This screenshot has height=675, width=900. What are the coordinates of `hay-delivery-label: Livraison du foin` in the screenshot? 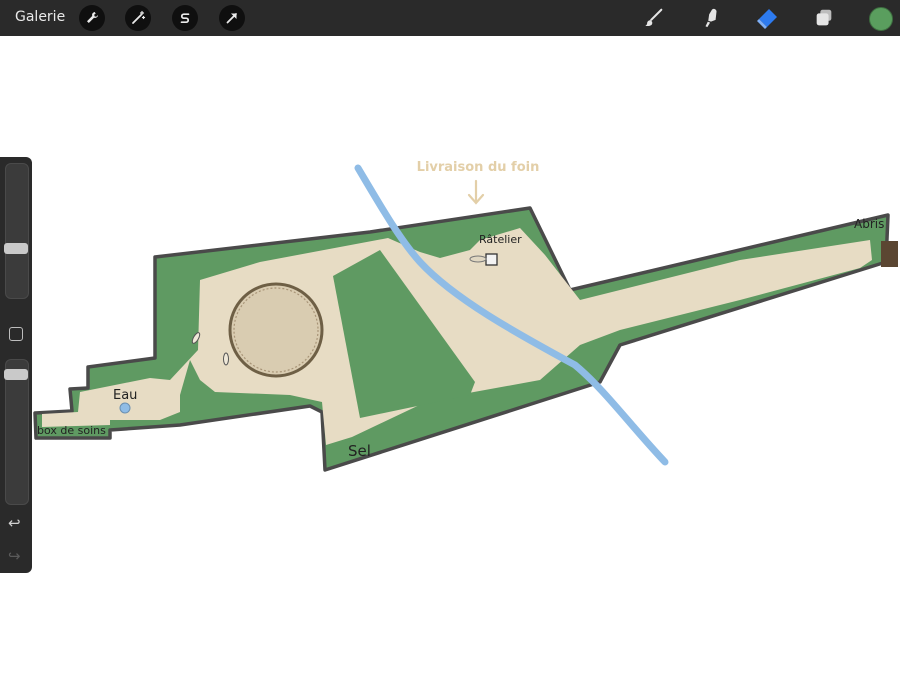 It's located at (478, 167).